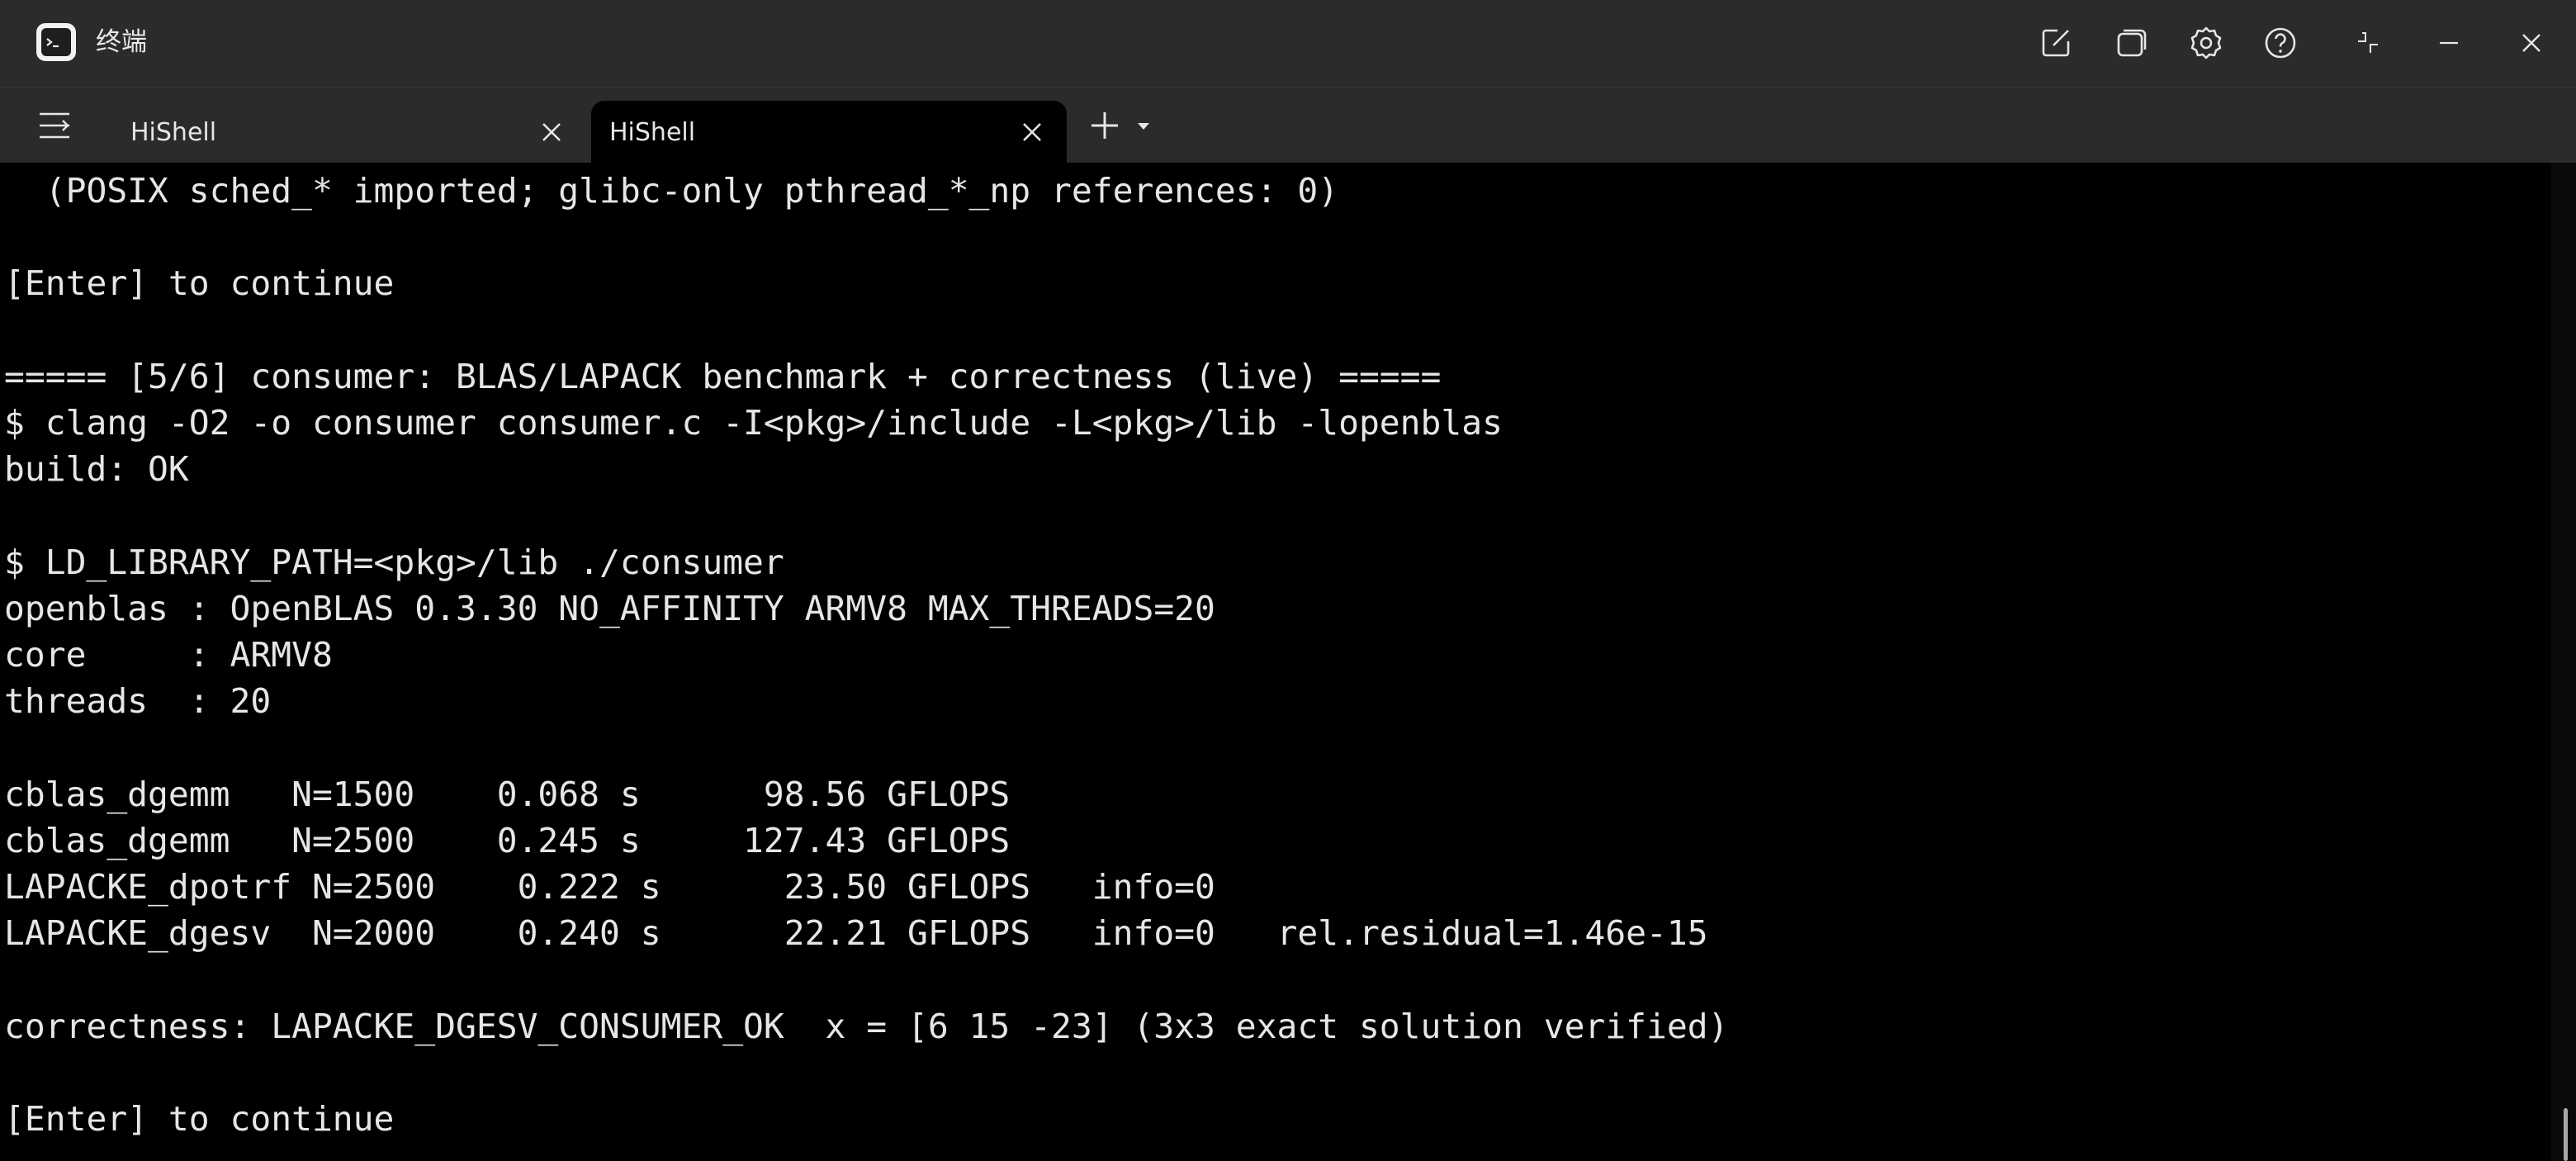 The height and width of the screenshot is (1161, 2576). I want to click on restore-button, so click(2368, 43).